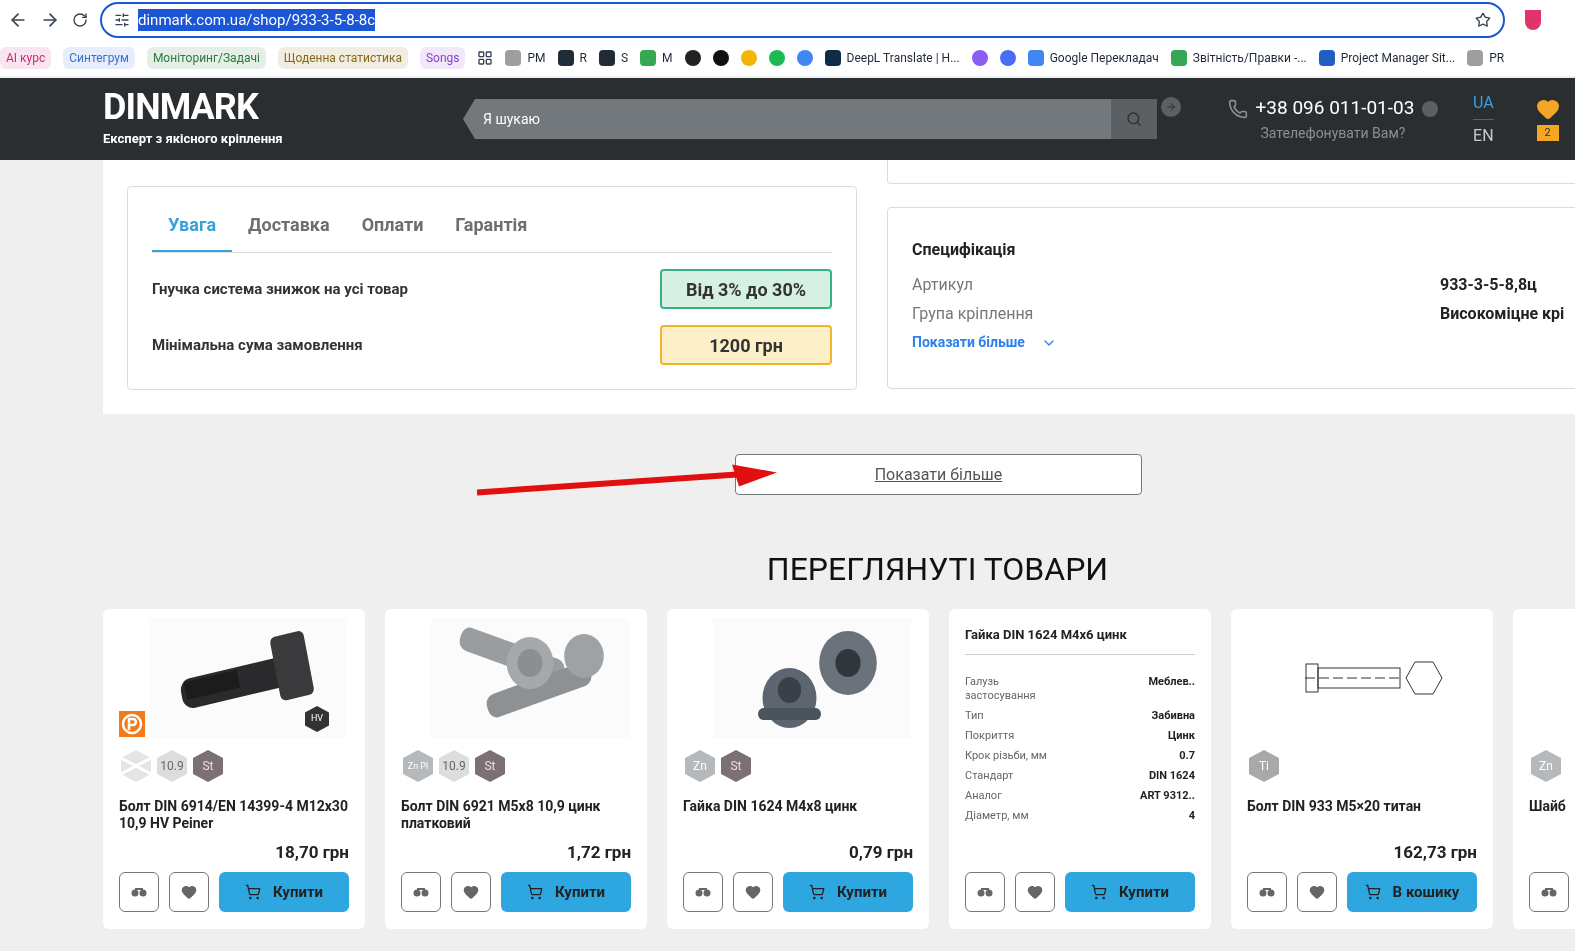  What do you see at coordinates (491, 225) in the screenshot?
I see `info-tab: Гарантія` at bounding box center [491, 225].